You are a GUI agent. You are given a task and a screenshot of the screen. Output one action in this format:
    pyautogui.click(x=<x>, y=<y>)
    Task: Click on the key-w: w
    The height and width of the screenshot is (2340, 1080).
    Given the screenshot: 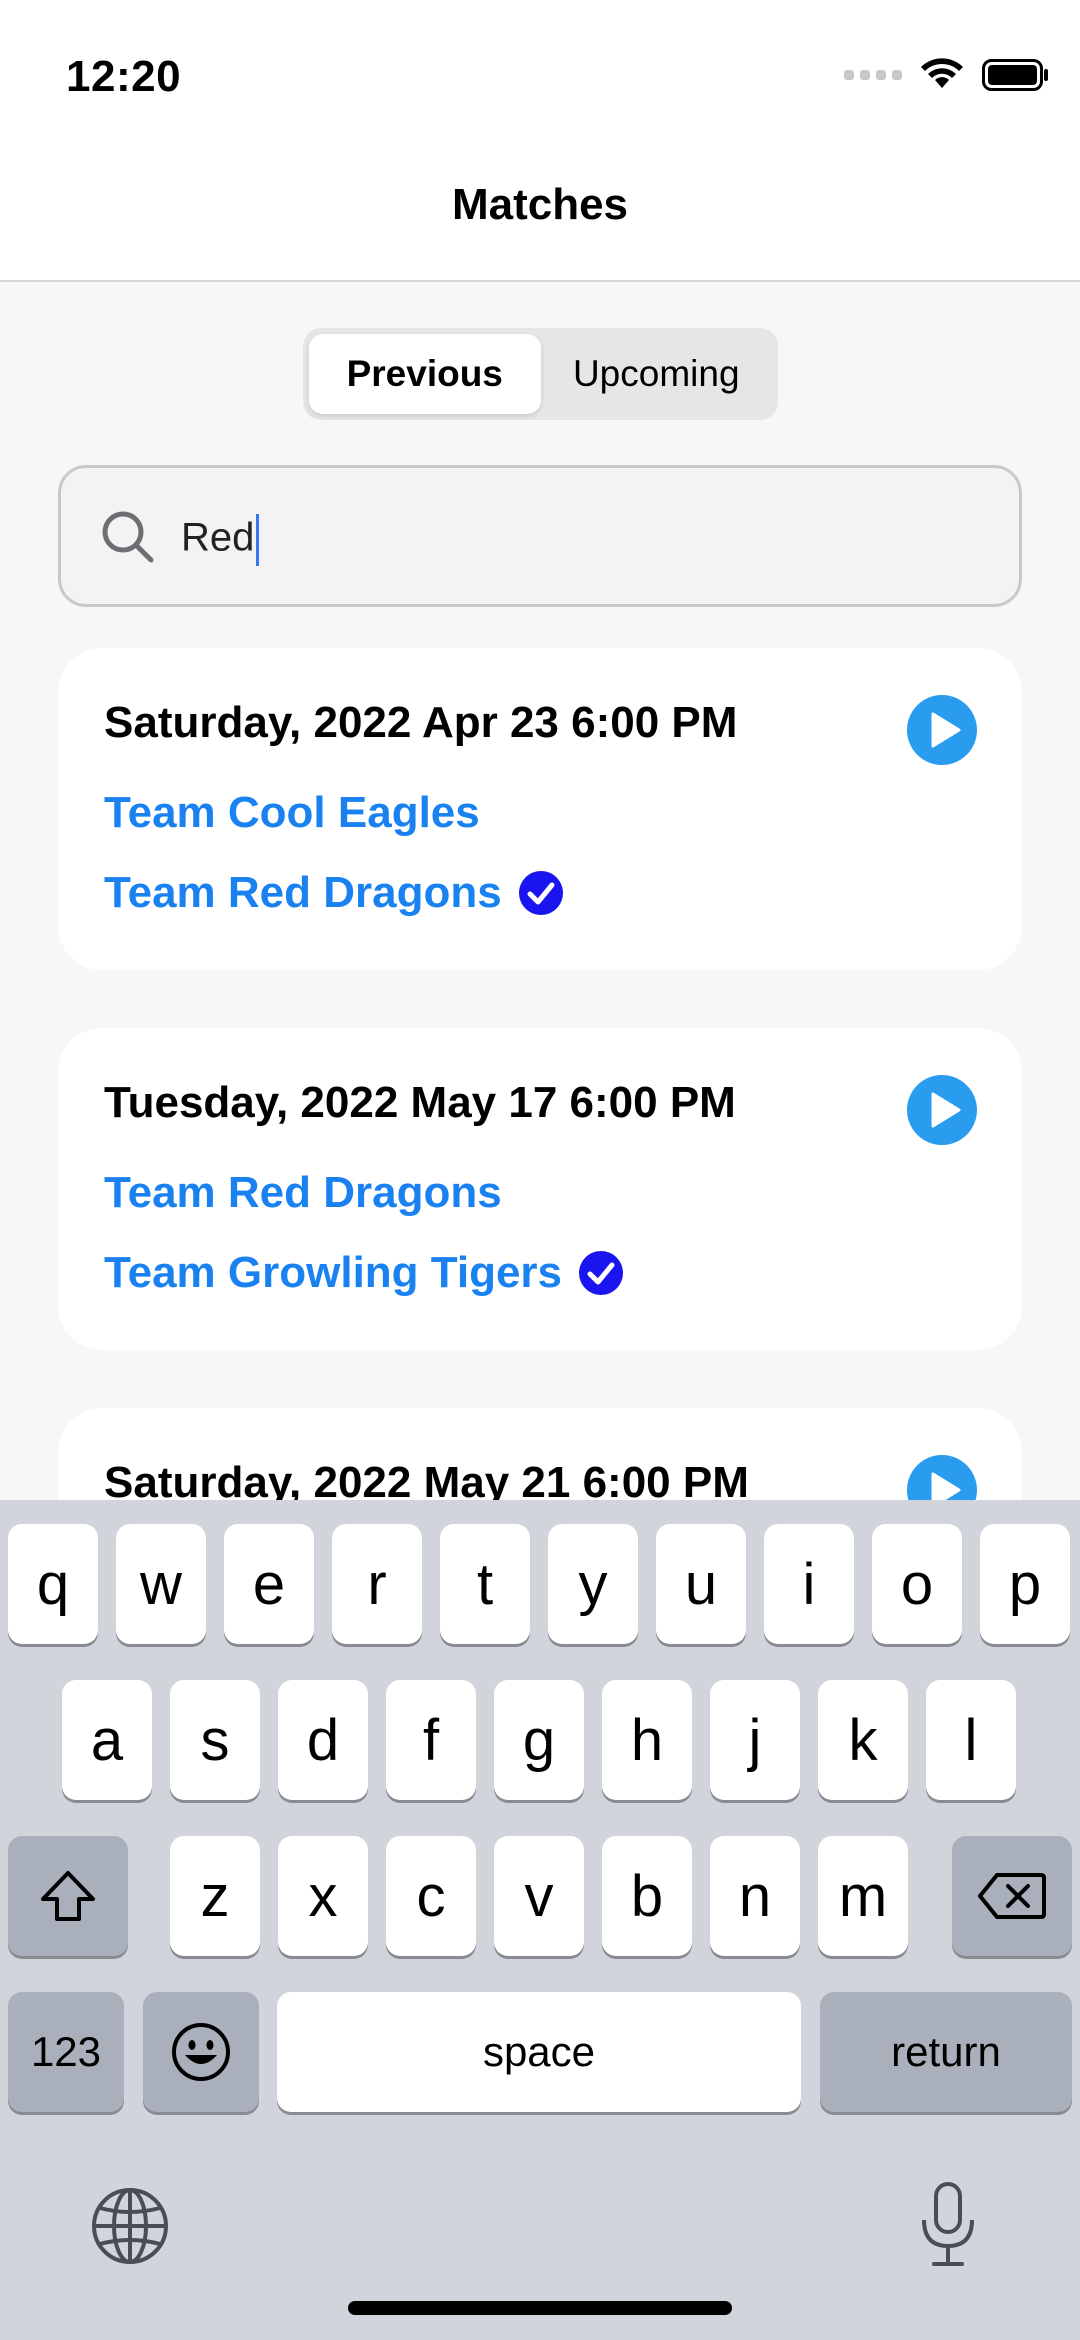 What is the action you would take?
    pyautogui.click(x=161, y=1584)
    